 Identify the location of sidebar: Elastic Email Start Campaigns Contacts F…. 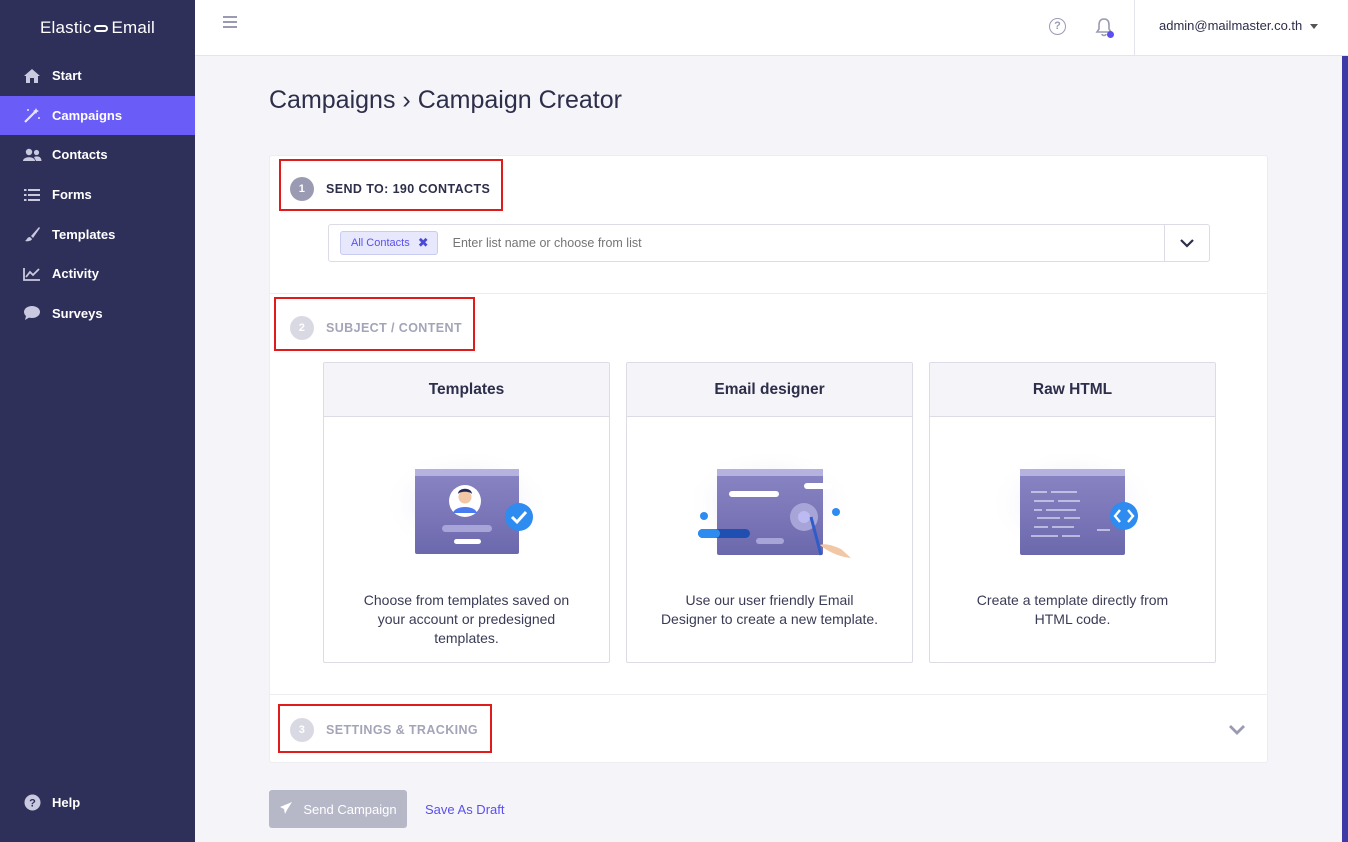
(97, 421).